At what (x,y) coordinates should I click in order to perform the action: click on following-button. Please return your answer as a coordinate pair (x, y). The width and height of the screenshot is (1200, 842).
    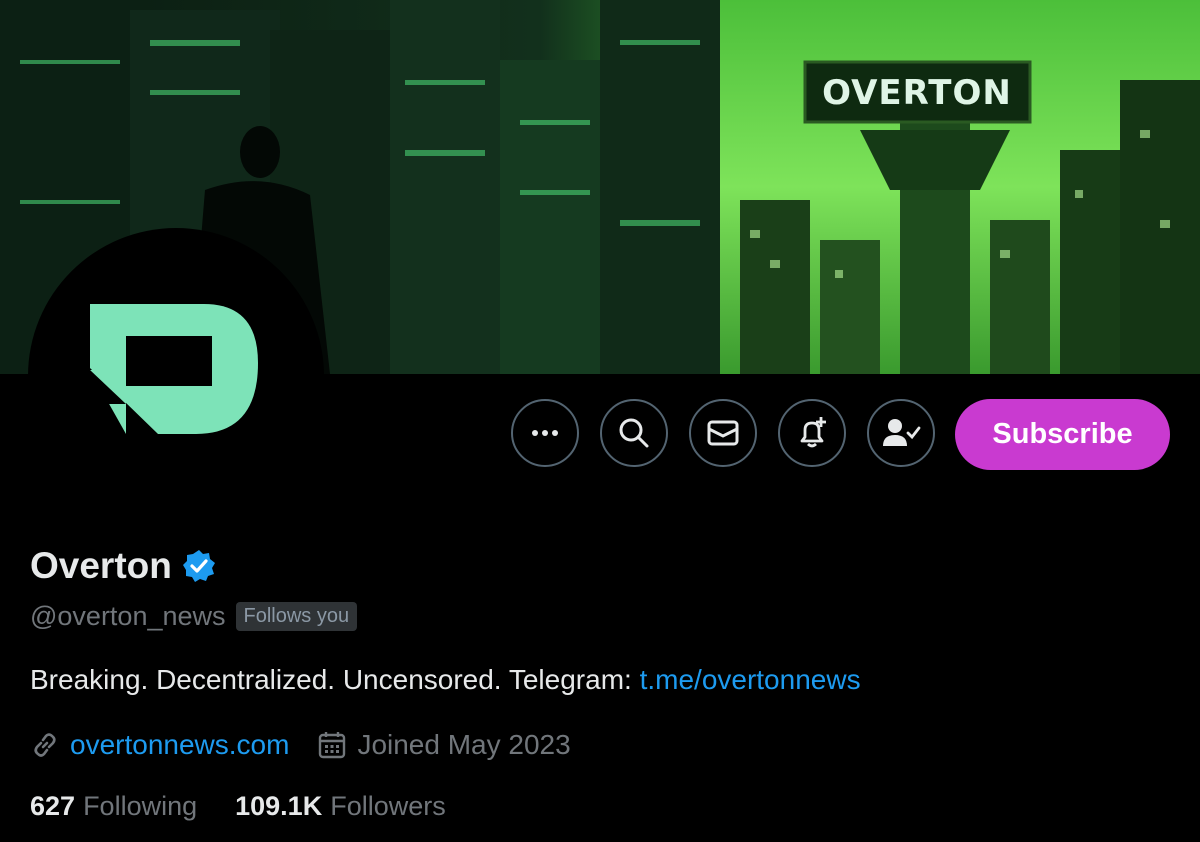
    Looking at the image, I should click on (901, 433).